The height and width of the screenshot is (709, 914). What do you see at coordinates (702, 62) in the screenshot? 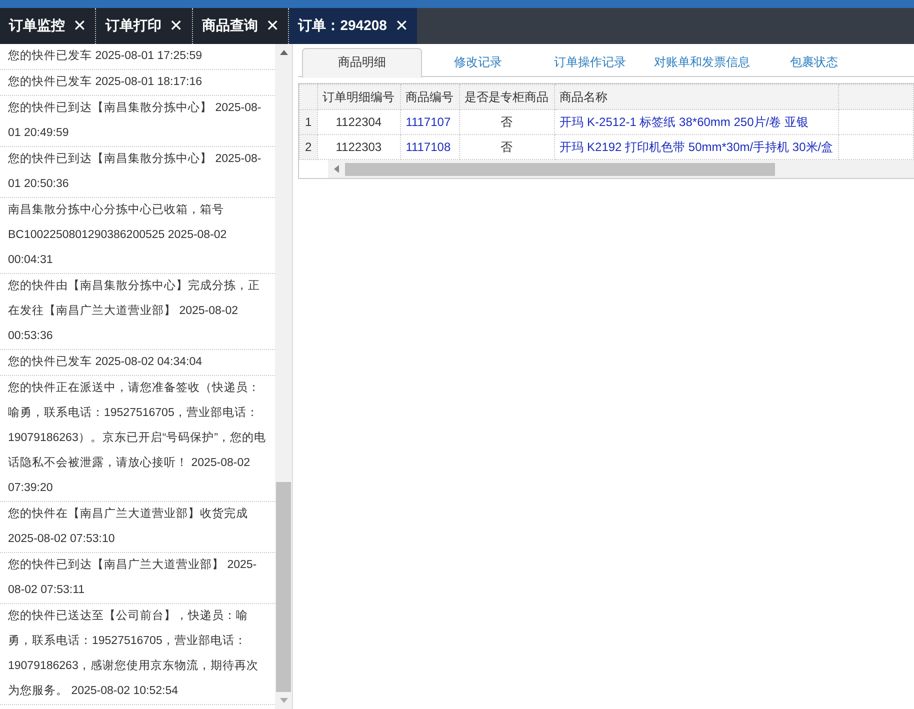
I see `detail-tab: 对账单和发票信息` at bounding box center [702, 62].